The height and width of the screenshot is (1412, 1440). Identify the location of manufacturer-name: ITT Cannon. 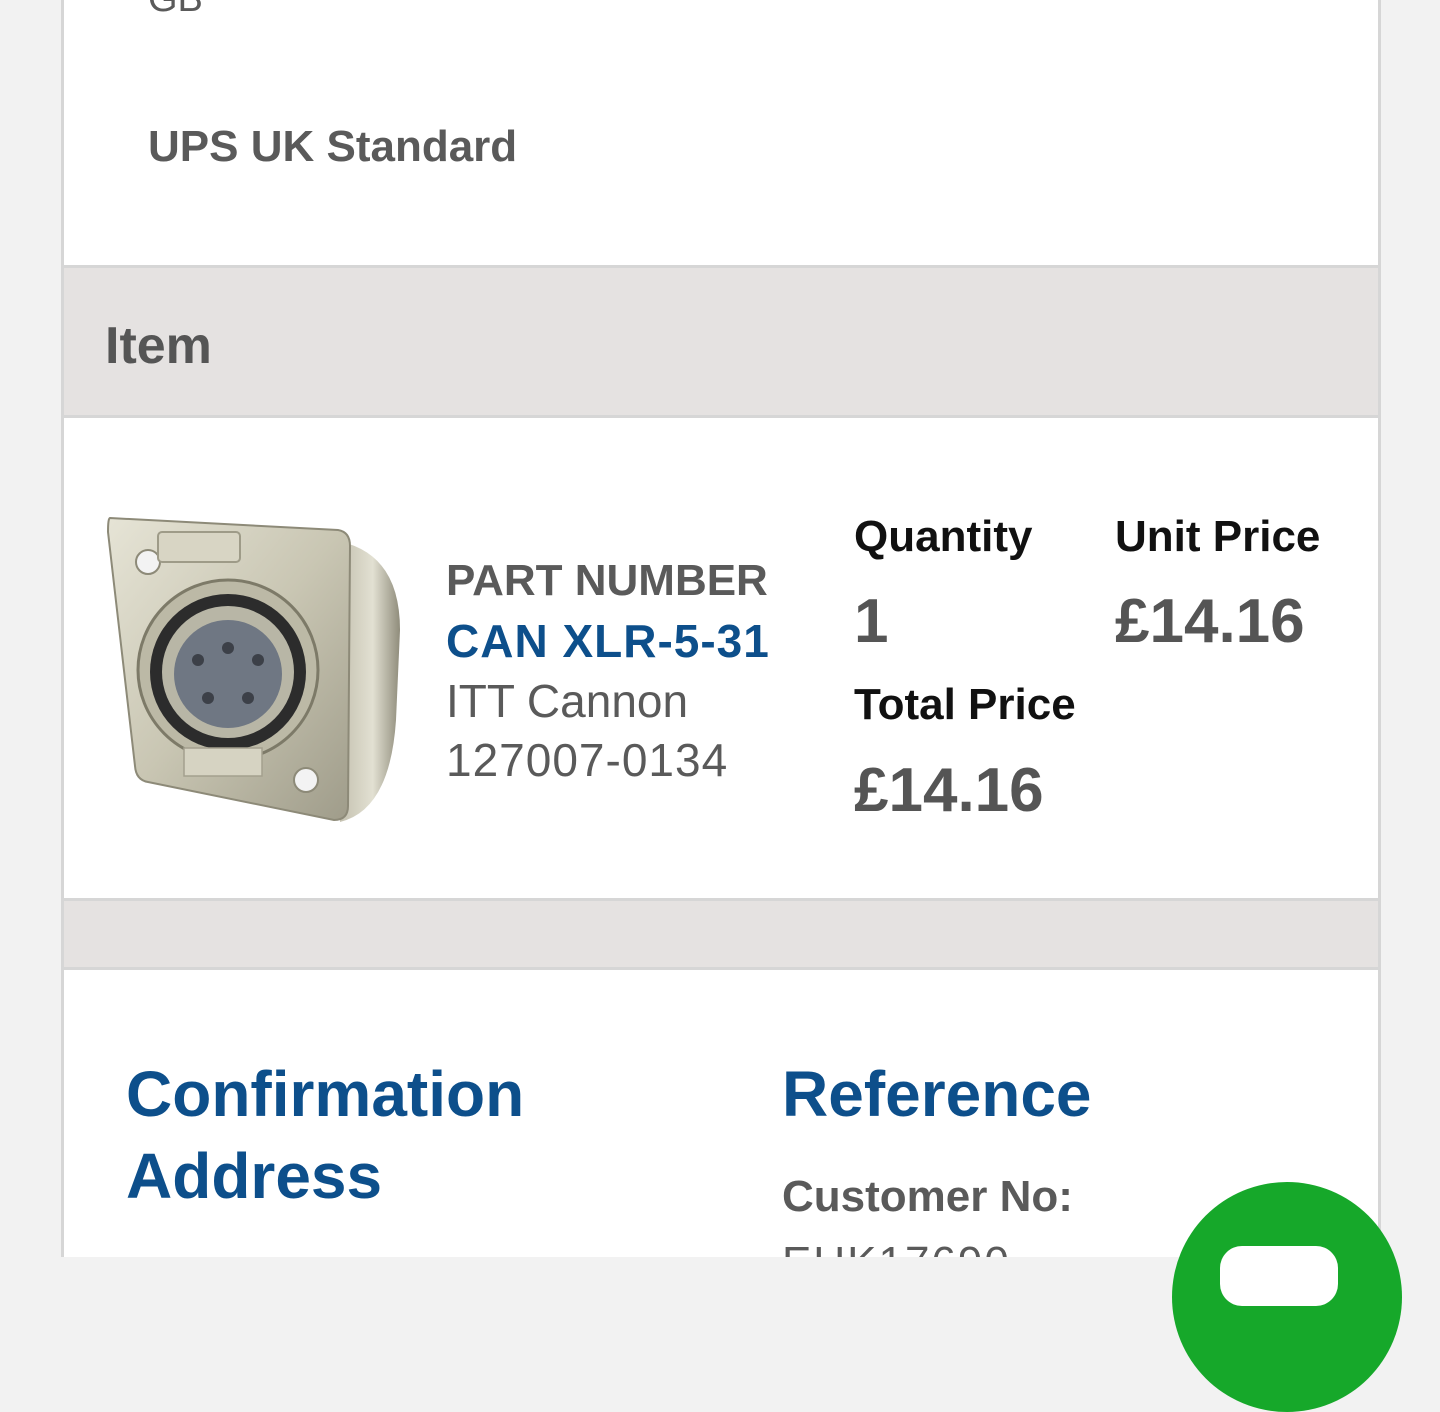
(567, 701).